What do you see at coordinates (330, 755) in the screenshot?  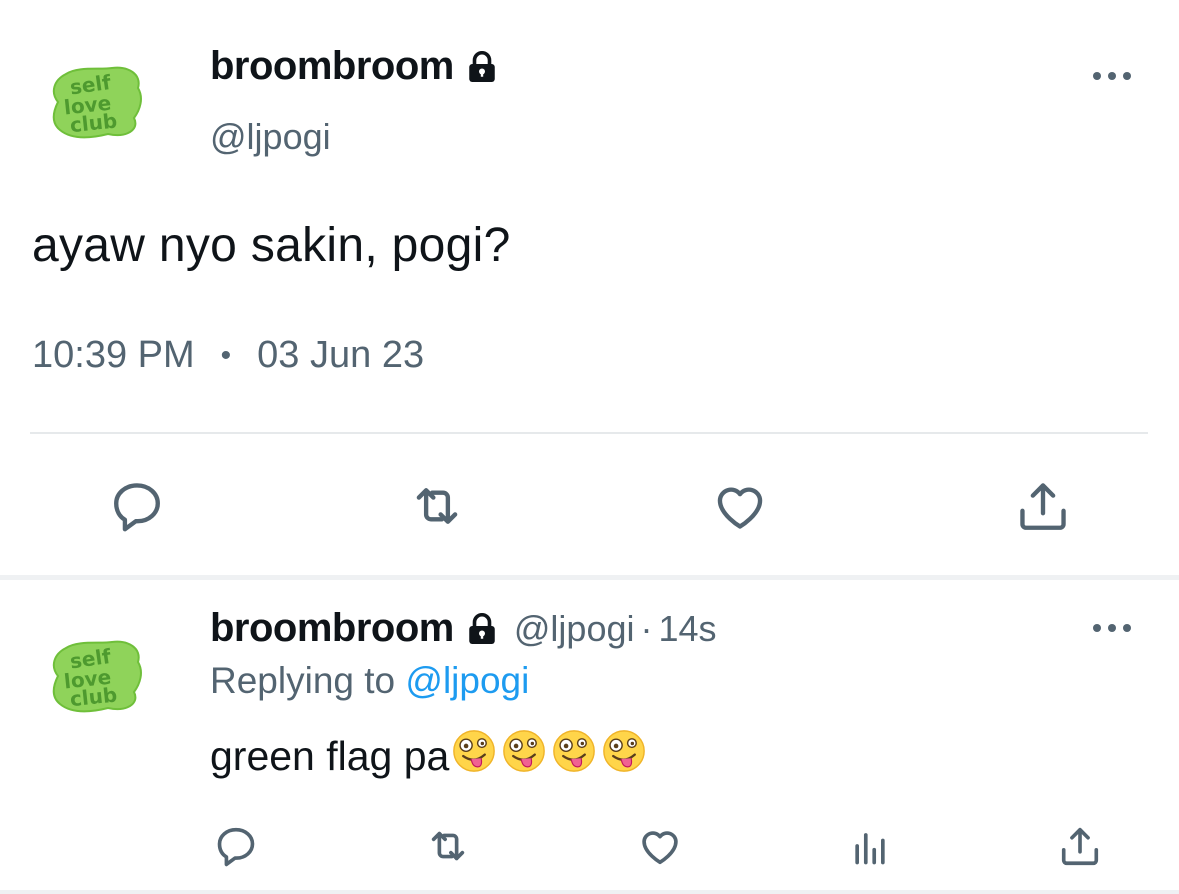 I see `reply-text-content: green flag pa` at bounding box center [330, 755].